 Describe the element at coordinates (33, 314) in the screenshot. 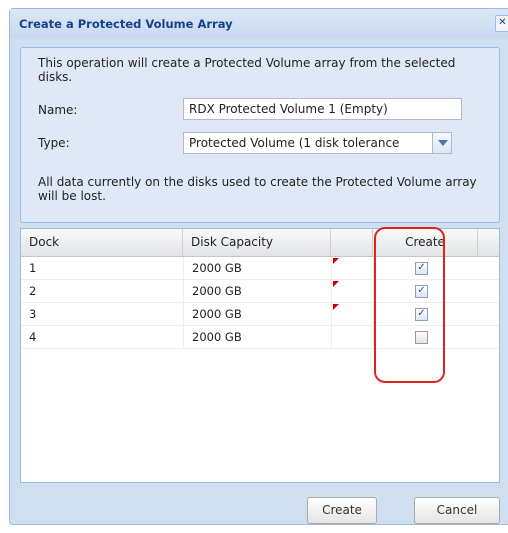

I see `dock-cell: 3` at that location.